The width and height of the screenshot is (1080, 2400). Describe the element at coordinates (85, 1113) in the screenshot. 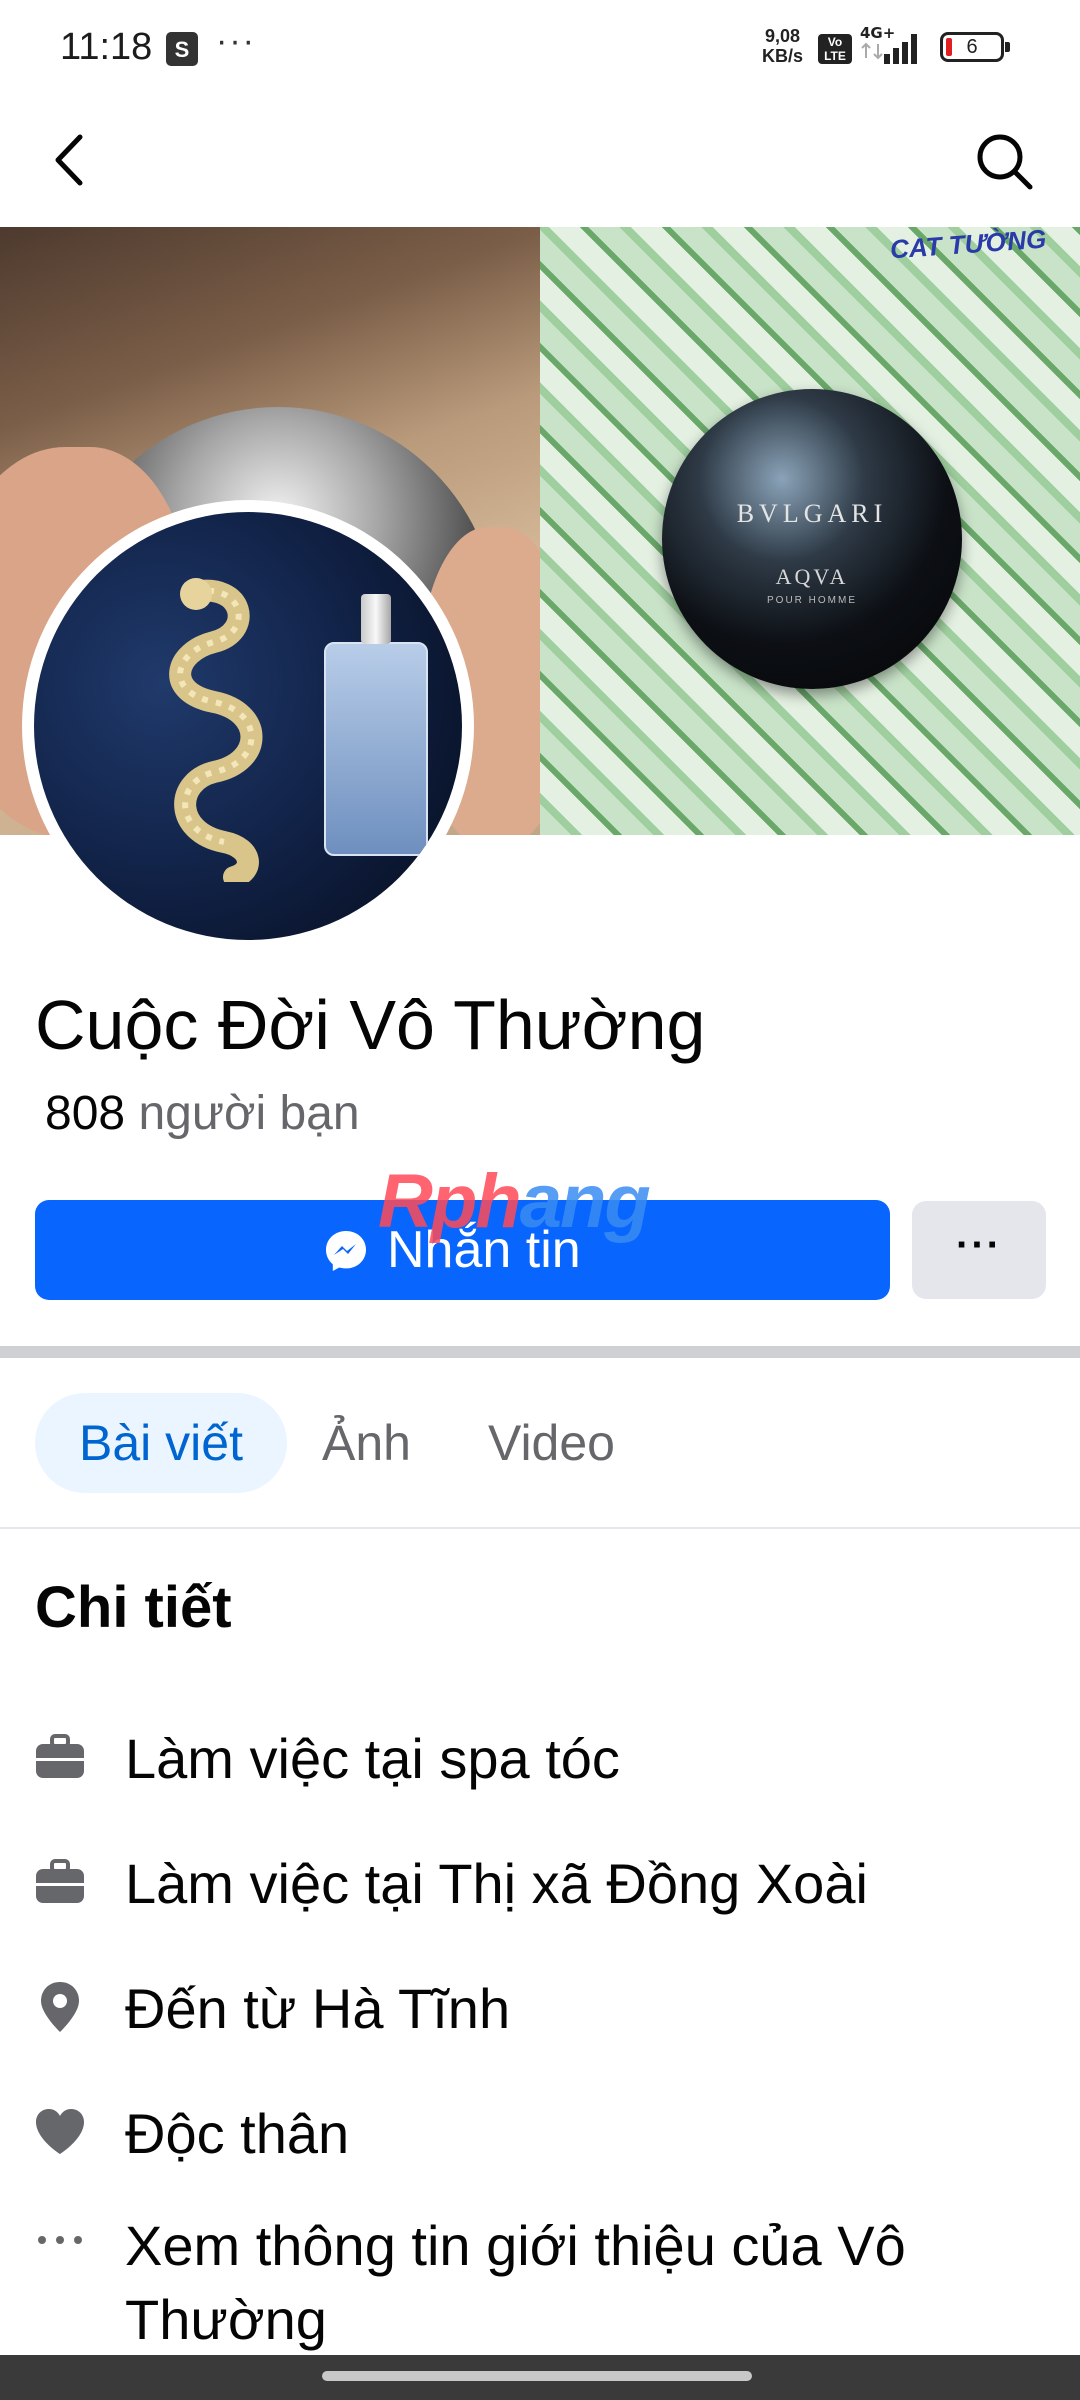

I see `friends-count-number: 808` at that location.